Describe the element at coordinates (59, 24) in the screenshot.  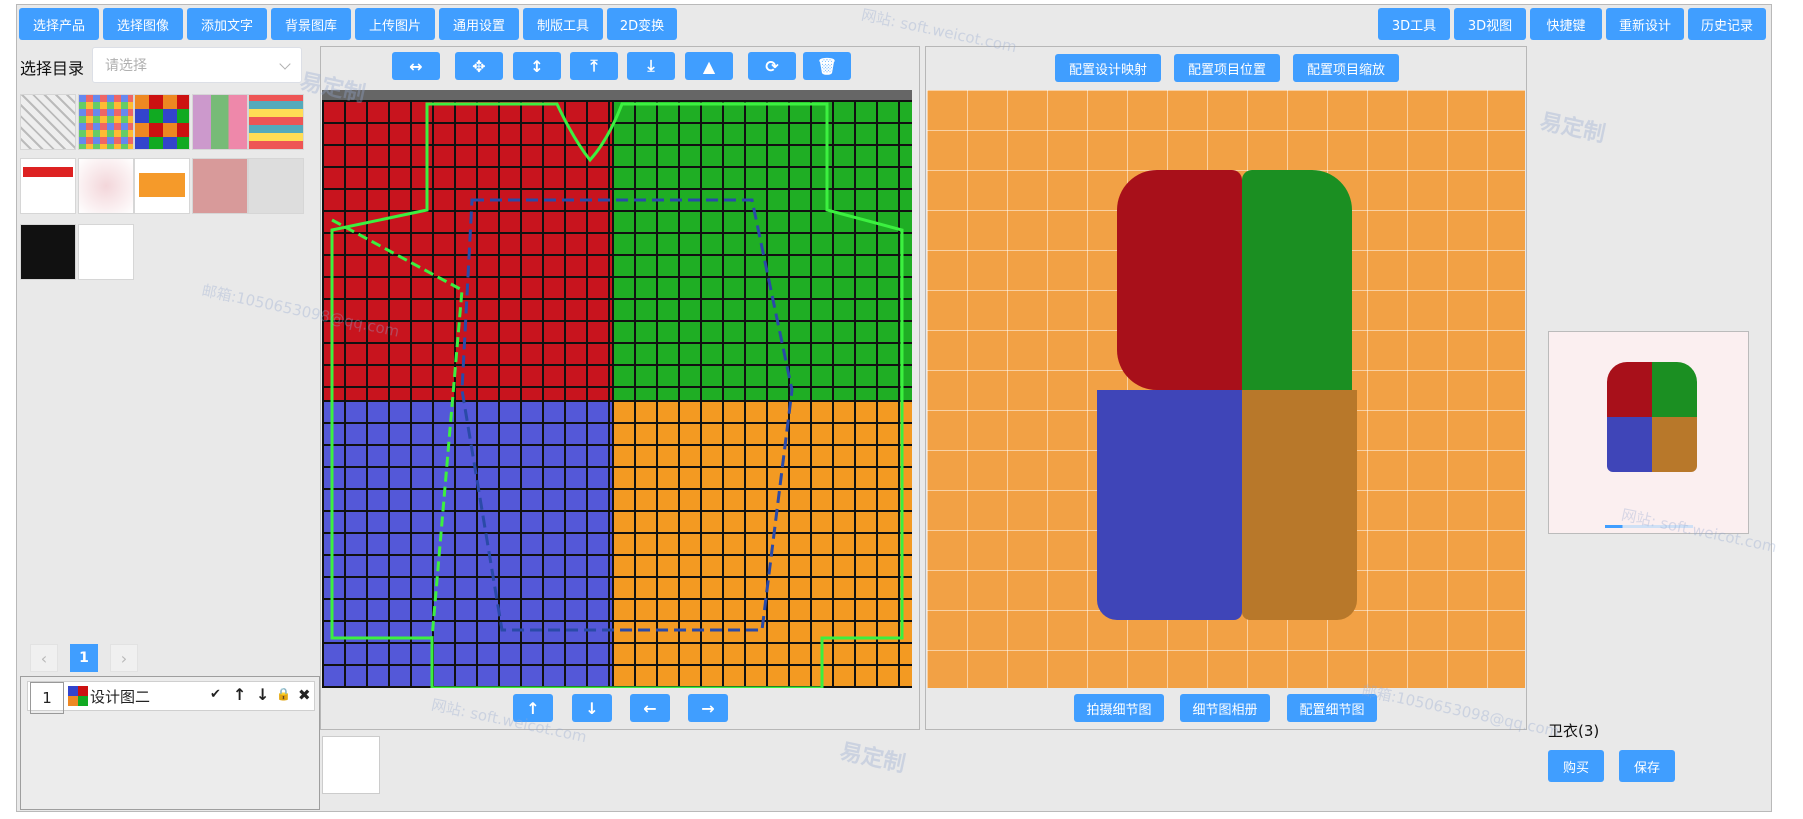
I see `select-product-button: 选择产品` at that location.